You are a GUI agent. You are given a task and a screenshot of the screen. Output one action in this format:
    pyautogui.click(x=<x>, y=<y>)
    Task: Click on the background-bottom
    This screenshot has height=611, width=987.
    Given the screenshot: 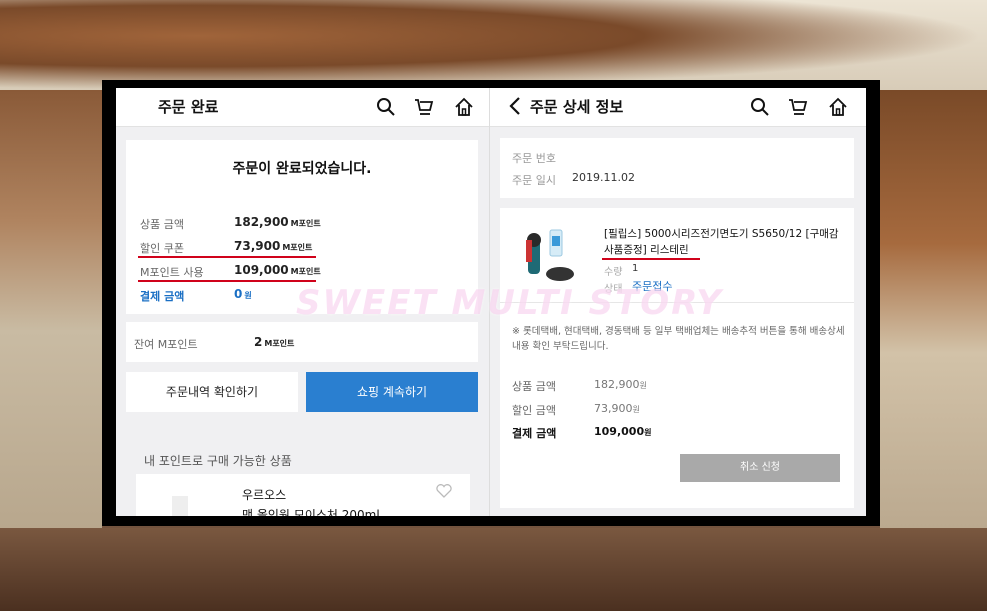 What is the action you would take?
    pyautogui.click(x=493, y=569)
    